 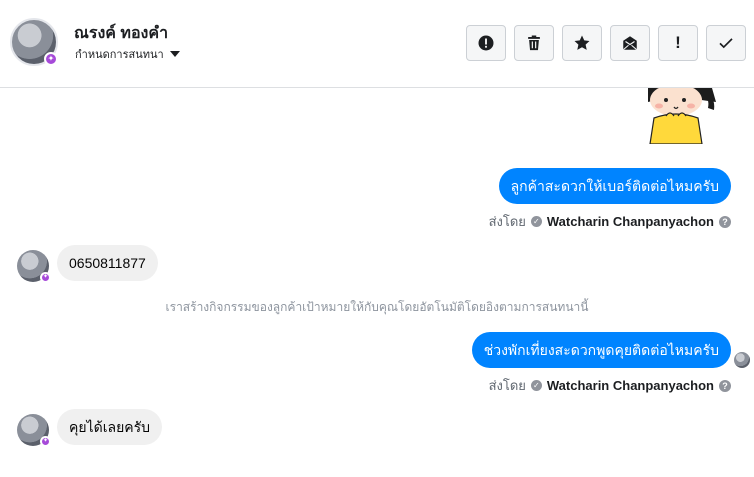 I want to click on exclamation-icon: !, so click(x=678, y=42).